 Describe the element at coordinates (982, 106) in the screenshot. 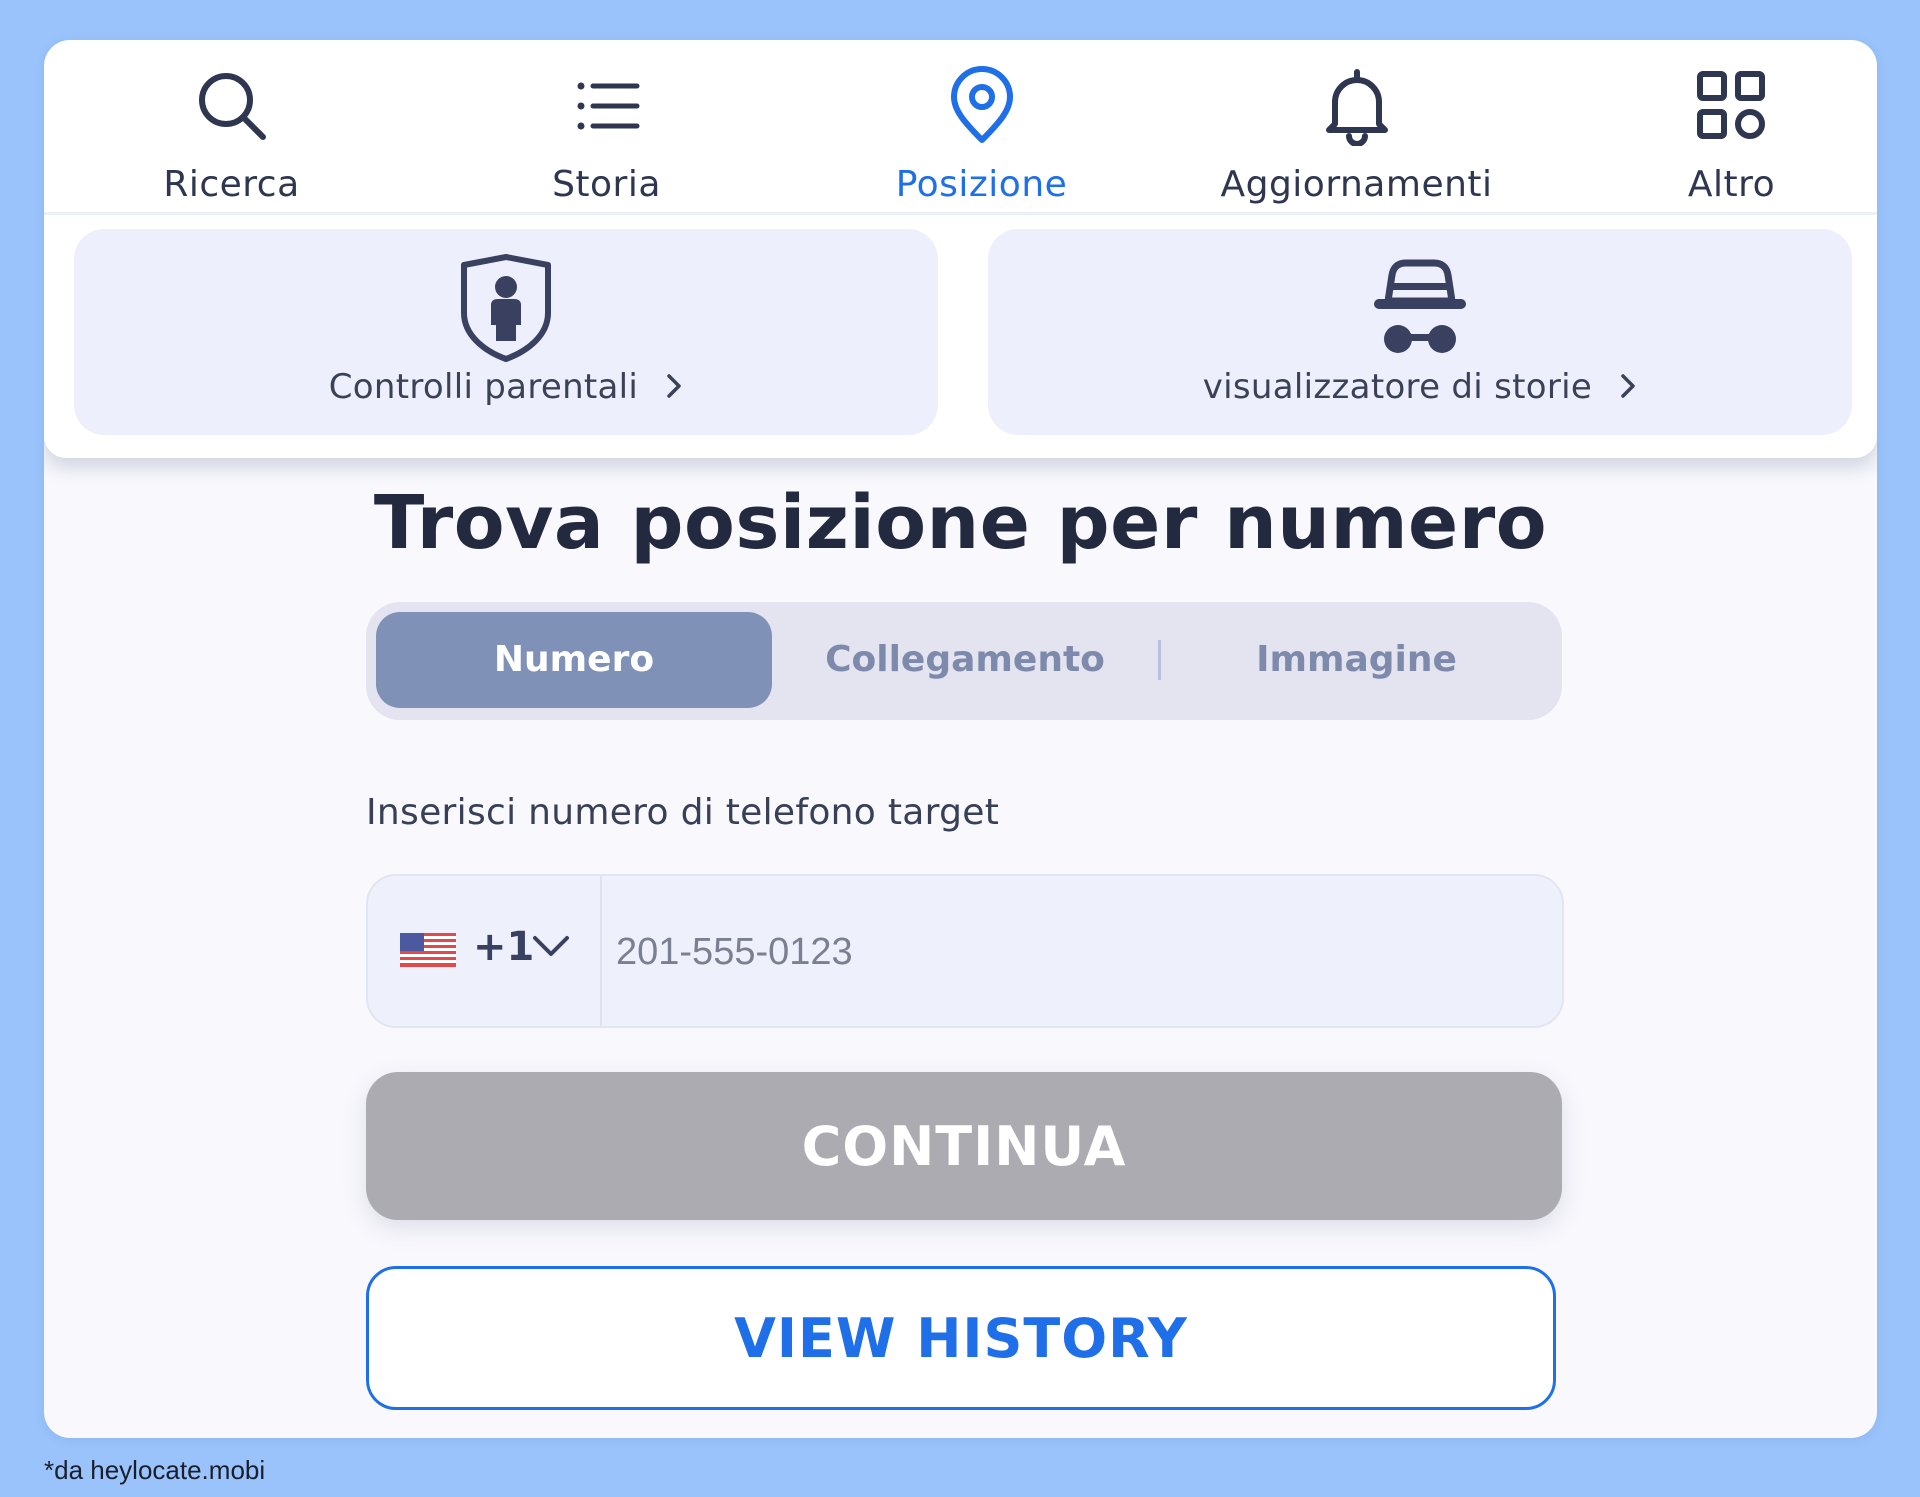

I see `location-pin-icon` at that location.